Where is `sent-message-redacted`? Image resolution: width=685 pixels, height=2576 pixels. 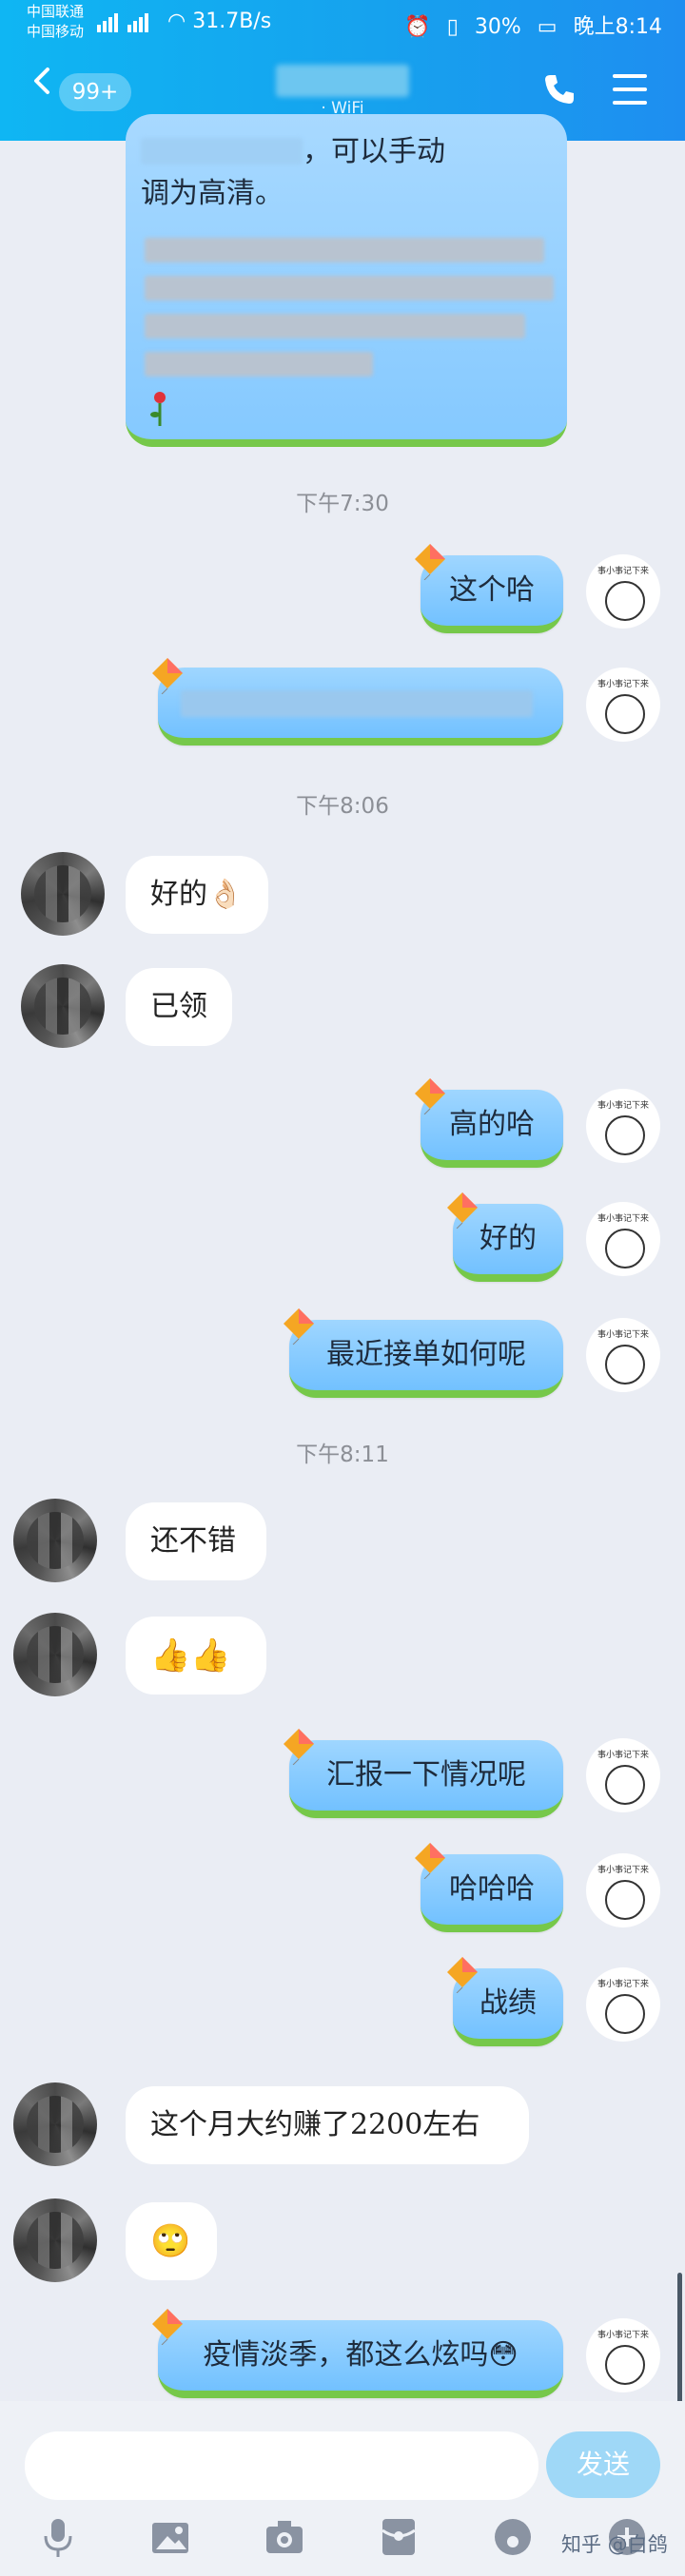
sent-message-redacted is located at coordinates (360, 707).